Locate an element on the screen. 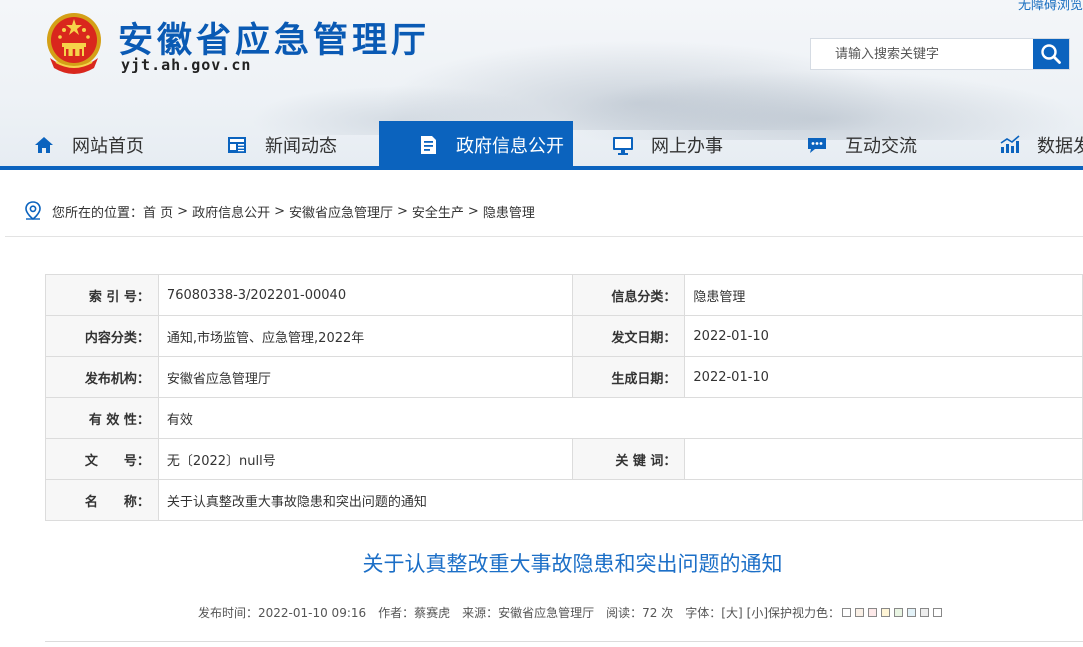 The height and width of the screenshot is (647, 1083). nav-item-home: 网站首页 is located at coordinates (78, 145).